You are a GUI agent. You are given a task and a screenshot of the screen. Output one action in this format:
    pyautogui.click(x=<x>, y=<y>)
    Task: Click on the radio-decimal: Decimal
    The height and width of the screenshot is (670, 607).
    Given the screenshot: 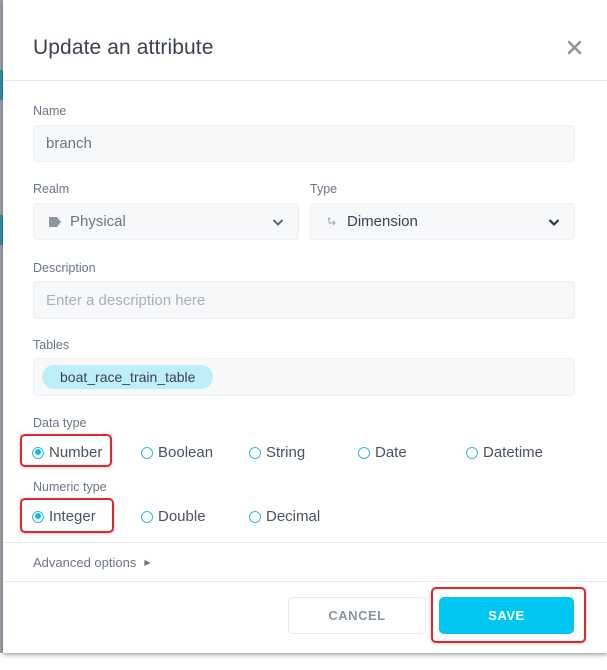 What is the action you would take?
    pyautogui.click(x=284, y=516)
    